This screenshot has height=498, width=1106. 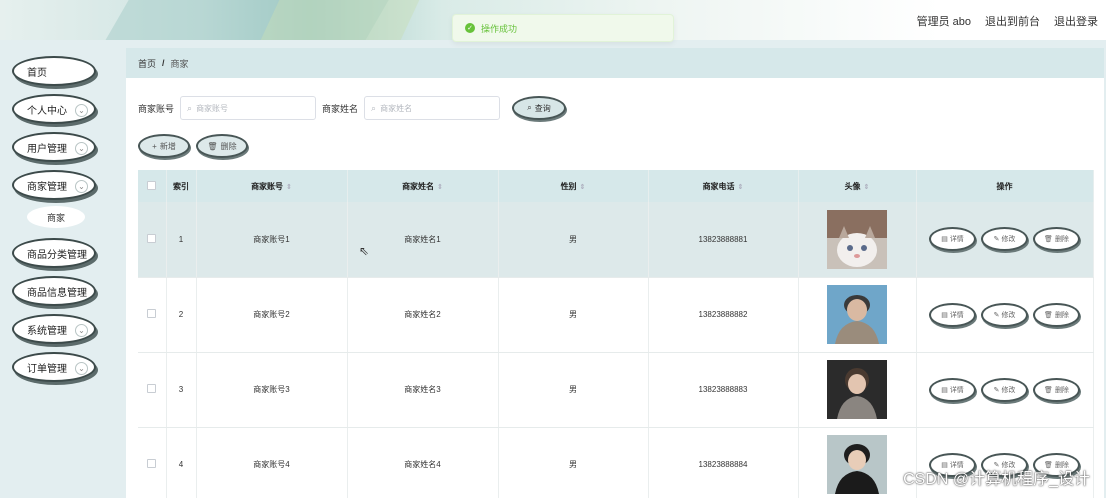 What do you see at coordinates (272, 186) in the screenshot?
I see `column-header-account: 商家账号 ⇕` at bounding box center [272, 186].